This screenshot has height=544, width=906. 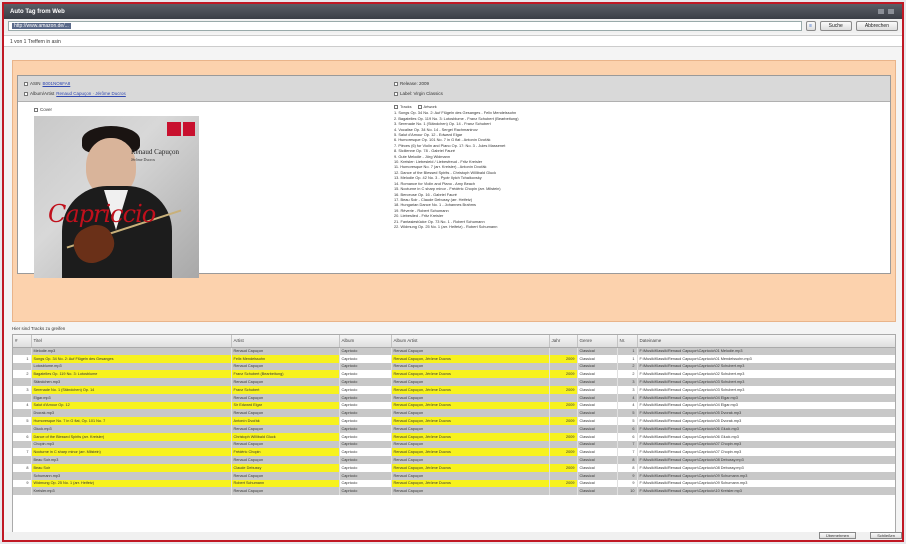 I want to click on column-header: Album, so click(x=365, y=341).